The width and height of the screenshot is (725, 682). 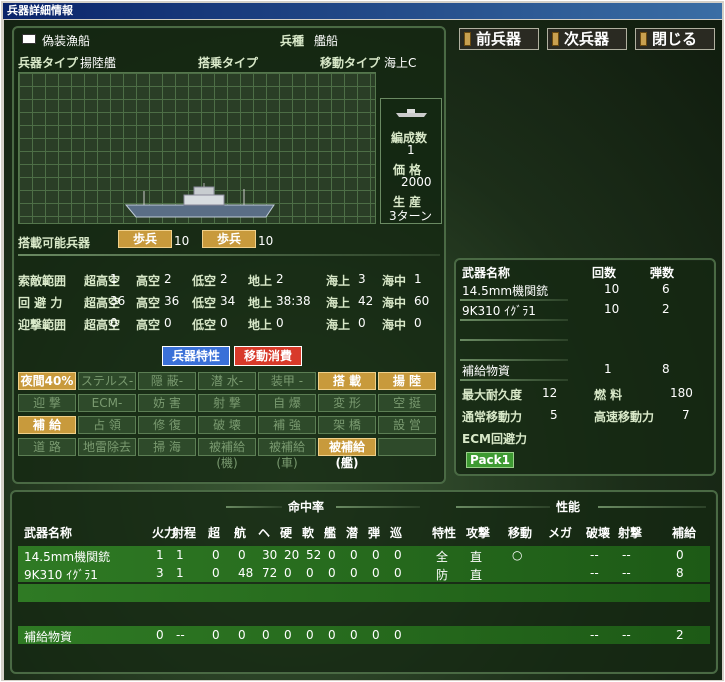 What do you see at coordinates (338, 303) in the screenshot?
I see `range-evade-label: 海上` at bounding box center [338, 303].